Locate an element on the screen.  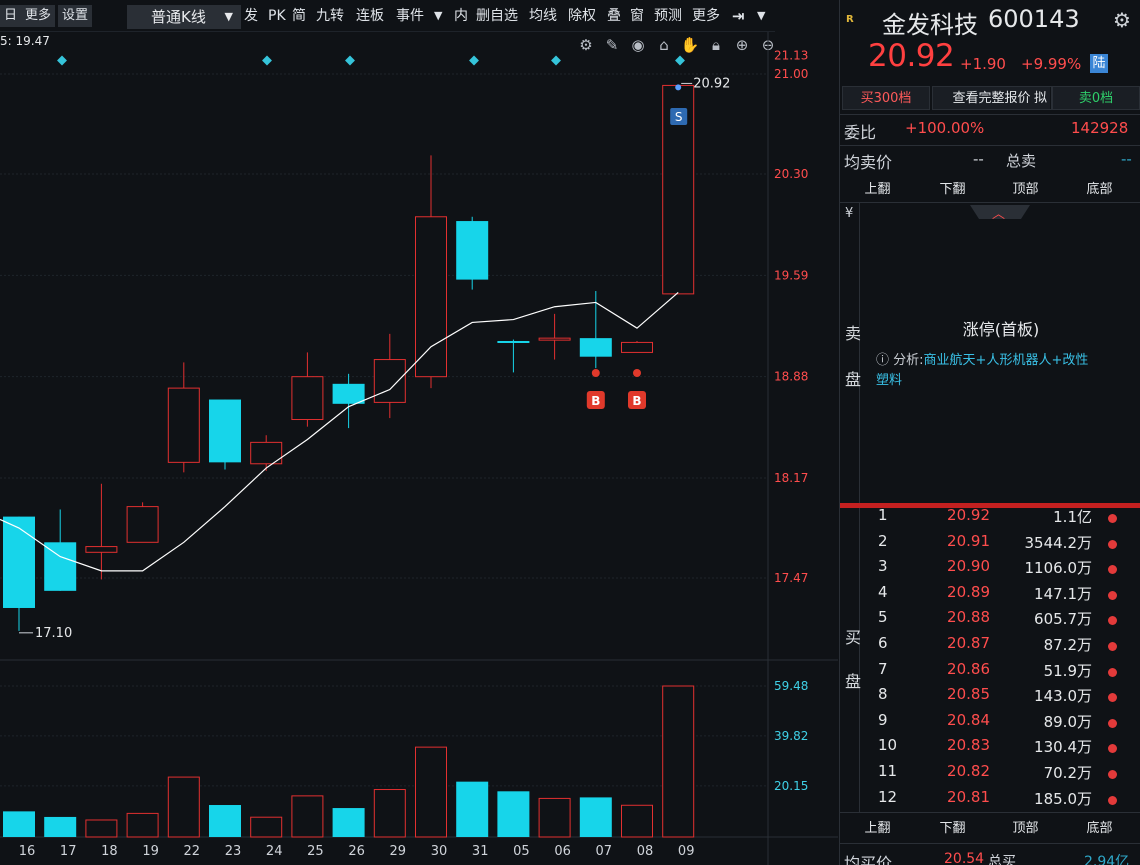
toolbar-item-forecast: 预测 is located at coordinates (668, 16).